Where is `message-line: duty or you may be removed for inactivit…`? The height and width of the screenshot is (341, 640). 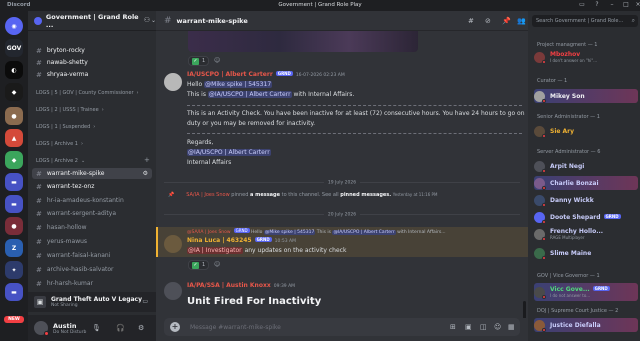
message-line: duty or you may be removed for inactivit… is located at coordinates (251, 123).